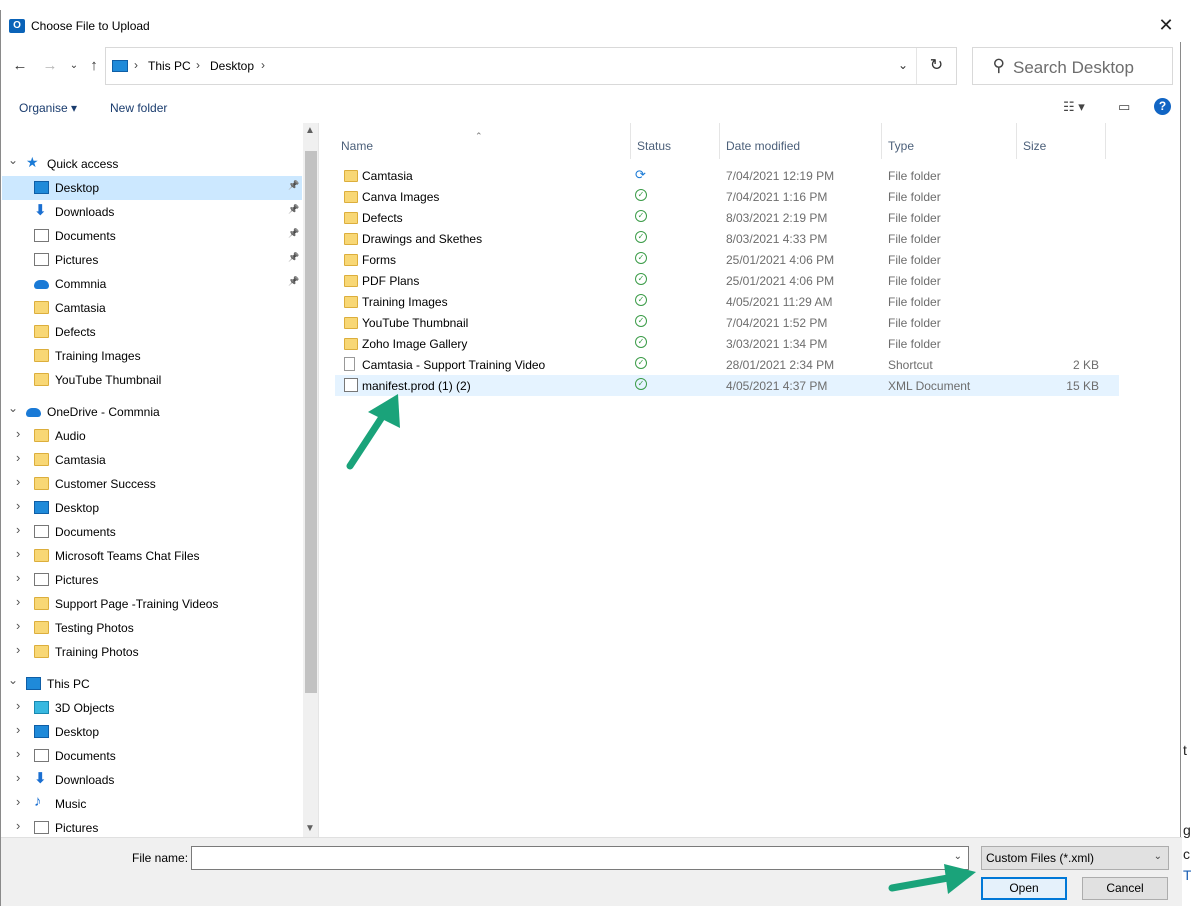 The height and width of the screenshot is (906, 1191). What do you see at coordinates (949, 141) in the screenshot?
I see `column-header-type: Type` at bounding box center [949, 141].